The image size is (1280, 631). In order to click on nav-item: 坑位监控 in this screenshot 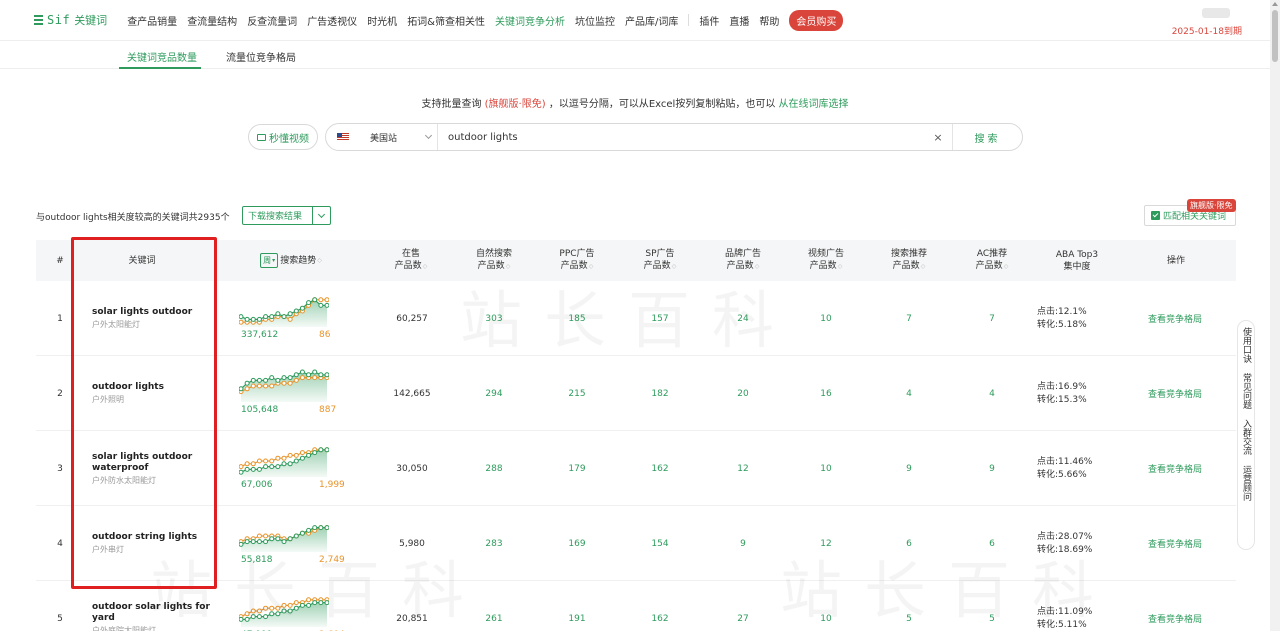, I will do `click(595, 20)`.